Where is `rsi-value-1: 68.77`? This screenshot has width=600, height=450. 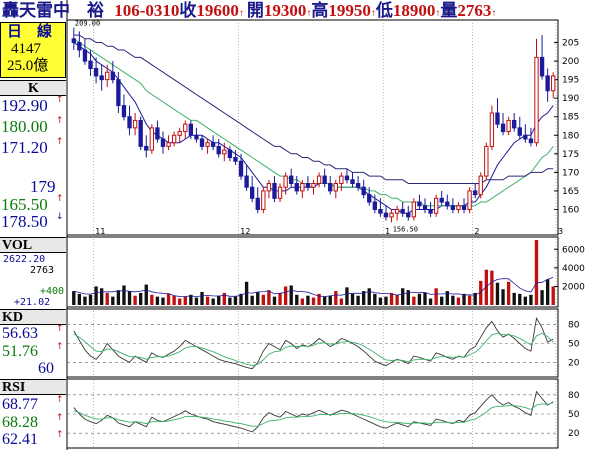 rsi-value-1: 68.77 is located at coordinates (20, 404).